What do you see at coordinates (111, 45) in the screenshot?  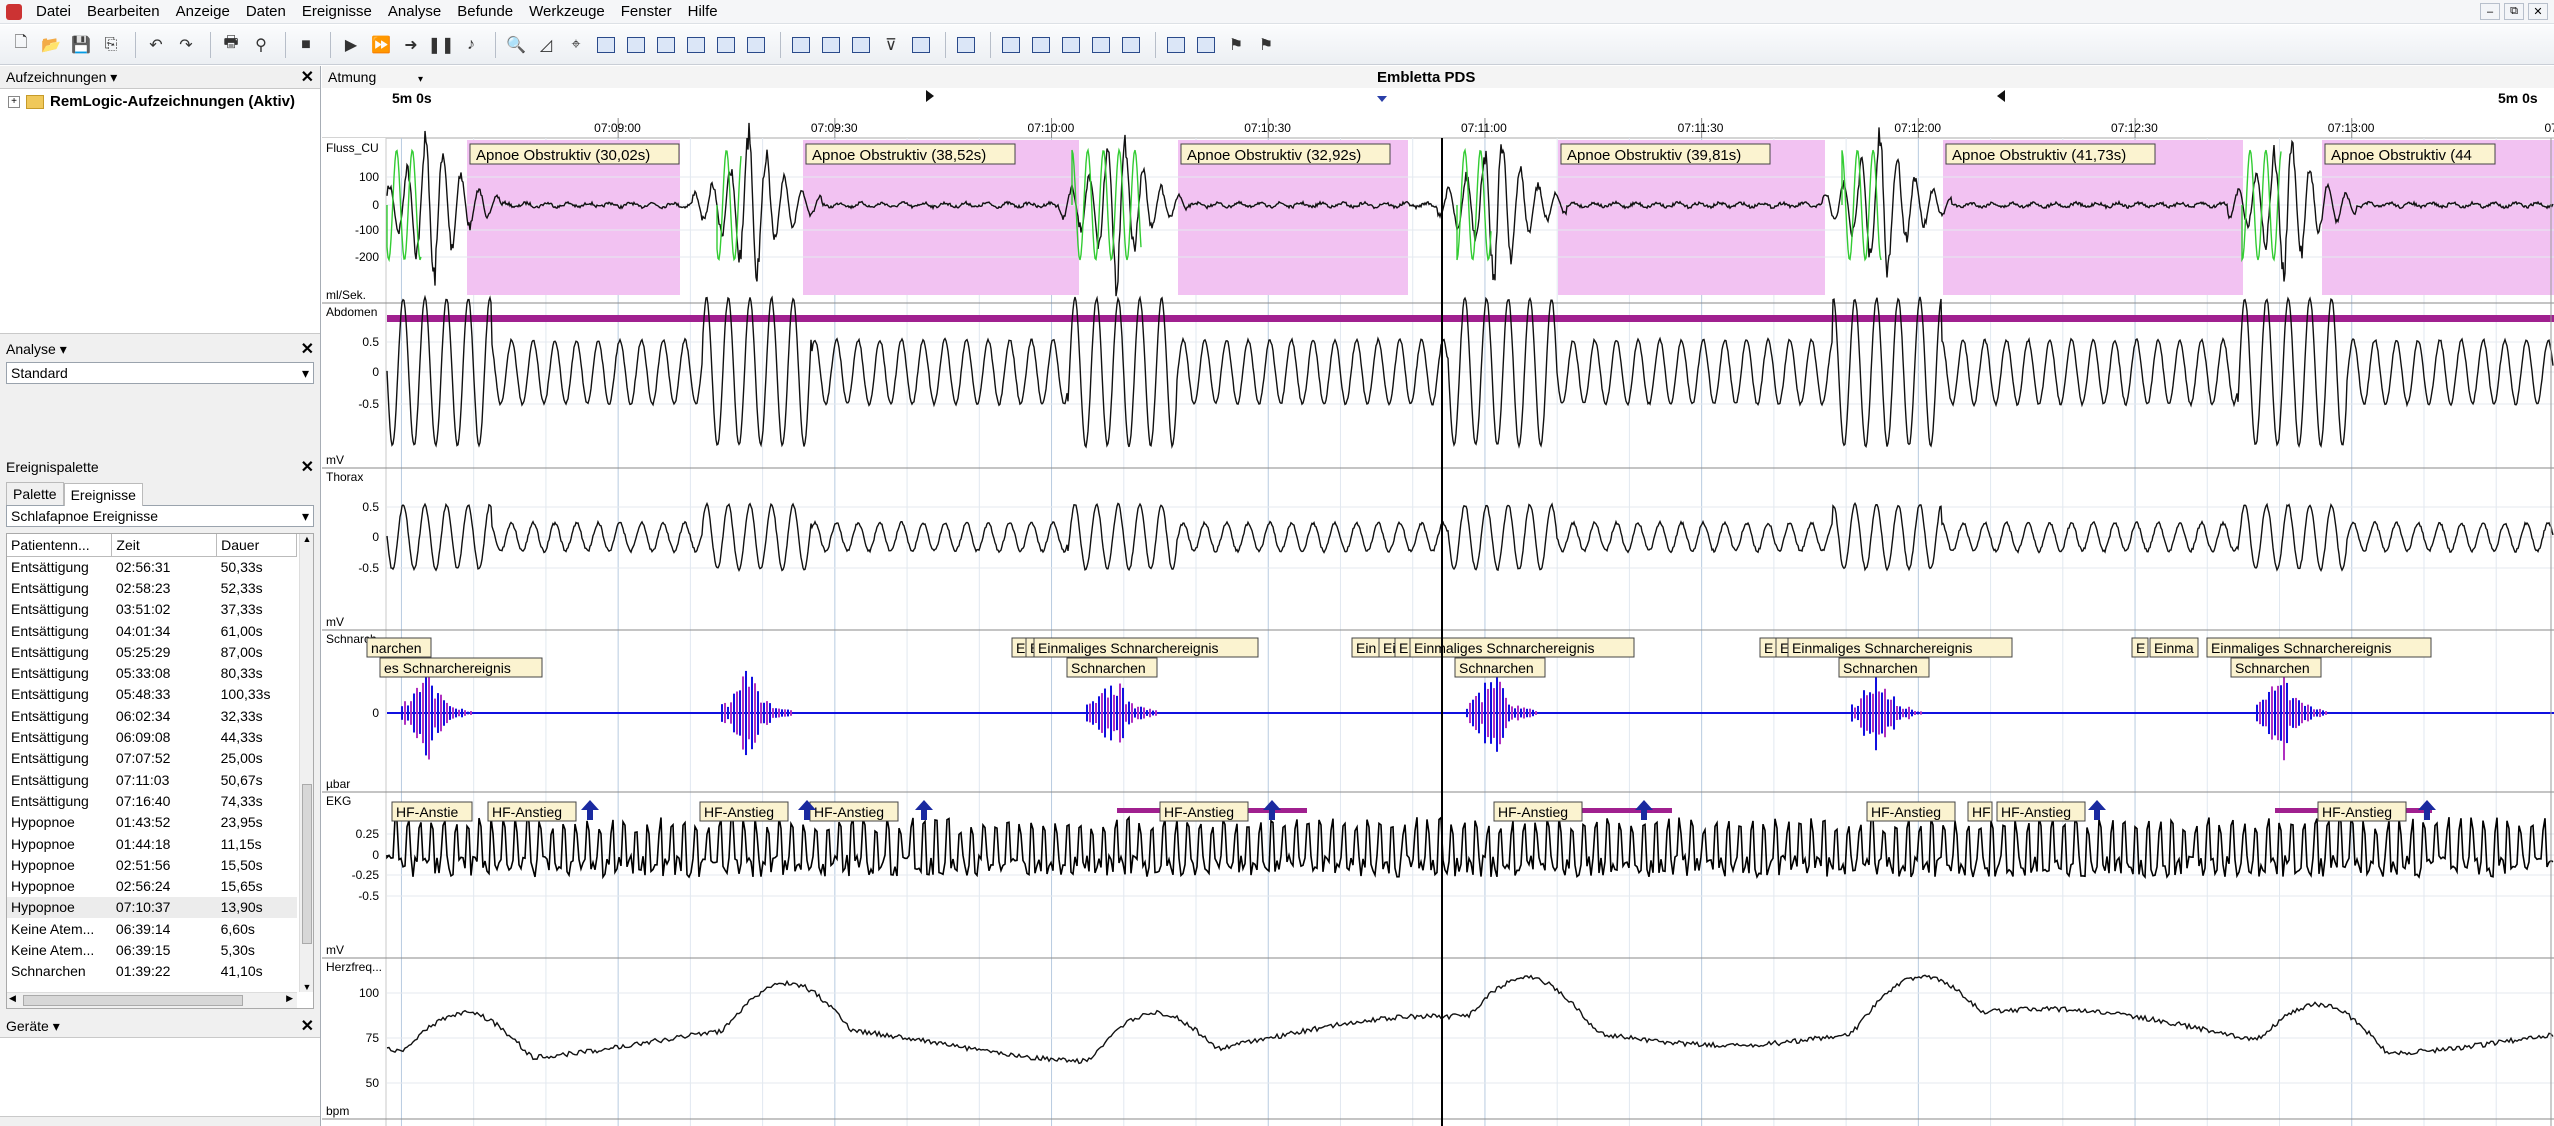 I see `copy-icon: ⎘` at bounding box center [111, 45].